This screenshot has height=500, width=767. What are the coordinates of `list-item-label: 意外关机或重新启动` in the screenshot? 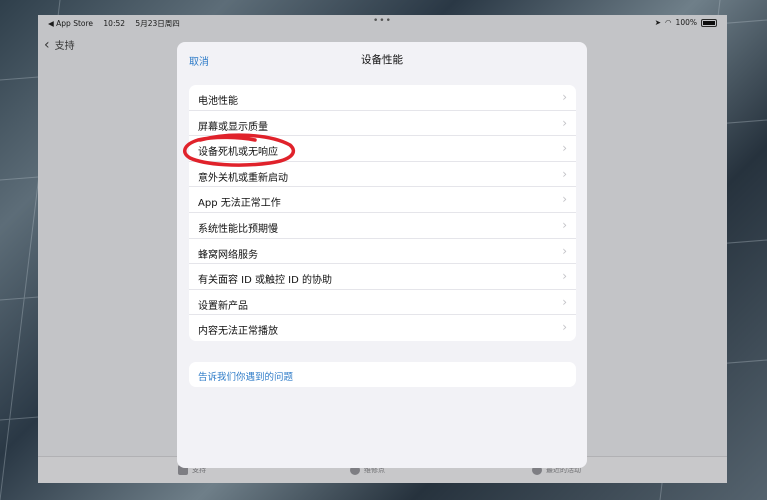 It's located at (243, 178).